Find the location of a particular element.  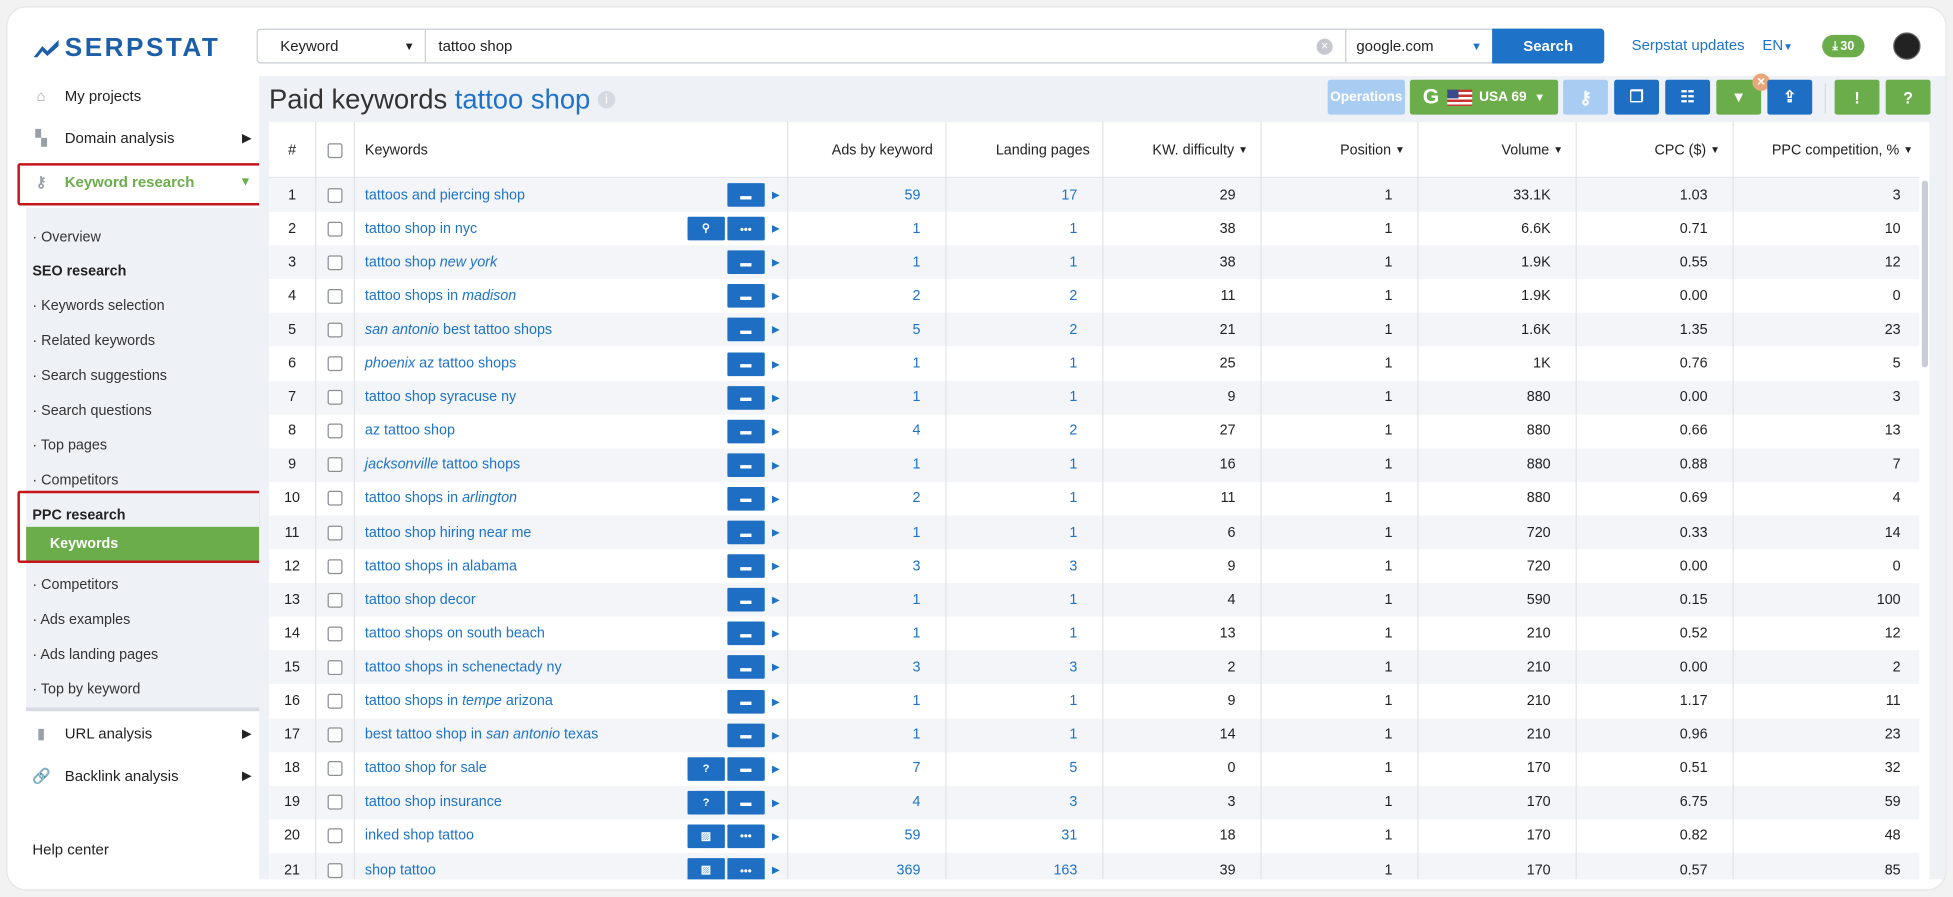

ads-by-keyword-link: 5 is located at coordinates (853, 330).